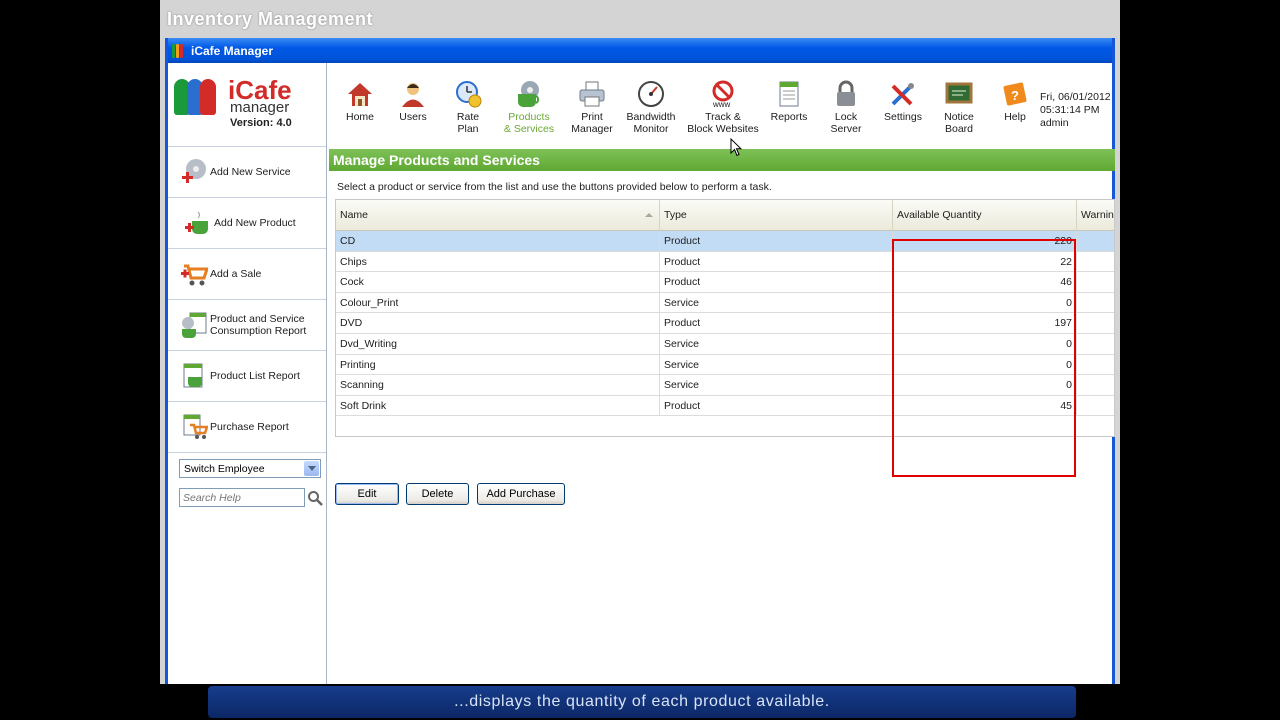 The height and width of the screenshot is (720, 1280). Describe the element at coordinates (985, 323) in the screenshot. I see `cell-available-quantity: 197` at that location.